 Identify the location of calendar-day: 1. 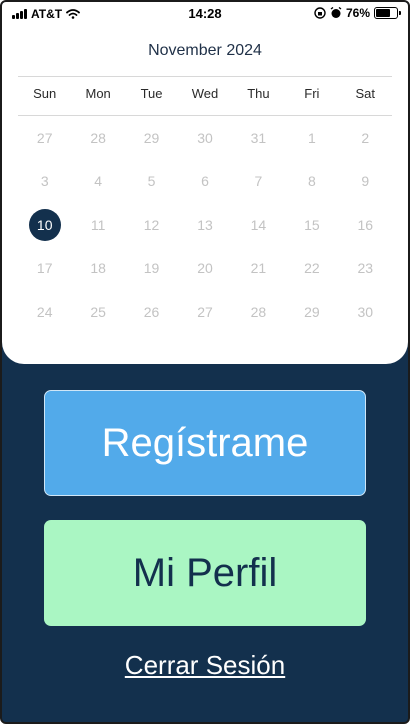
(311, 138).